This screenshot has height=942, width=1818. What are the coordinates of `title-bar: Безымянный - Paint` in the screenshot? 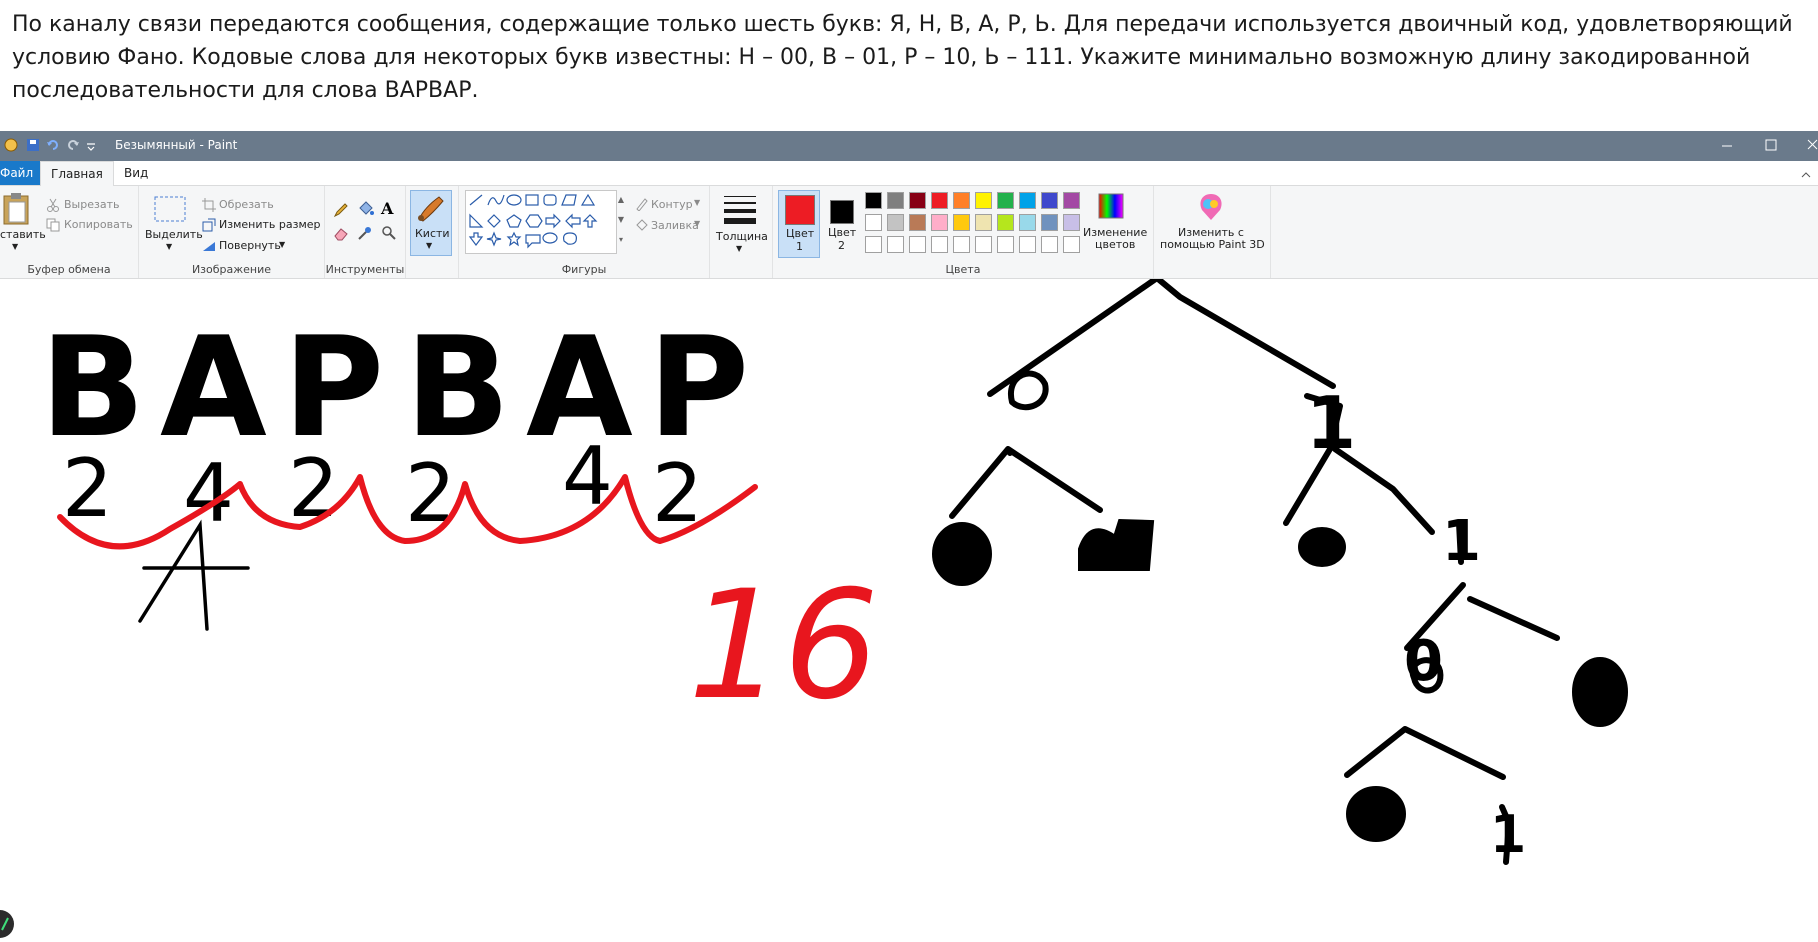 It's located at (909, 146).